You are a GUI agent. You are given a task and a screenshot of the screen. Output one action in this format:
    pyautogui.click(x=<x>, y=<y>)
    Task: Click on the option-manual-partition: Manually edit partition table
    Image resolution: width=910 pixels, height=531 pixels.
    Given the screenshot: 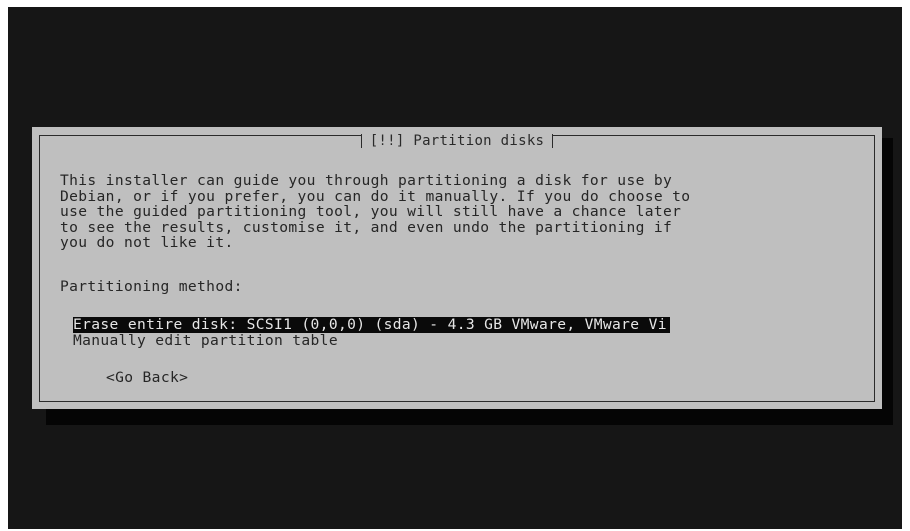 What is the action you would take?
    pyautogui.click(x=205, y=341)
    